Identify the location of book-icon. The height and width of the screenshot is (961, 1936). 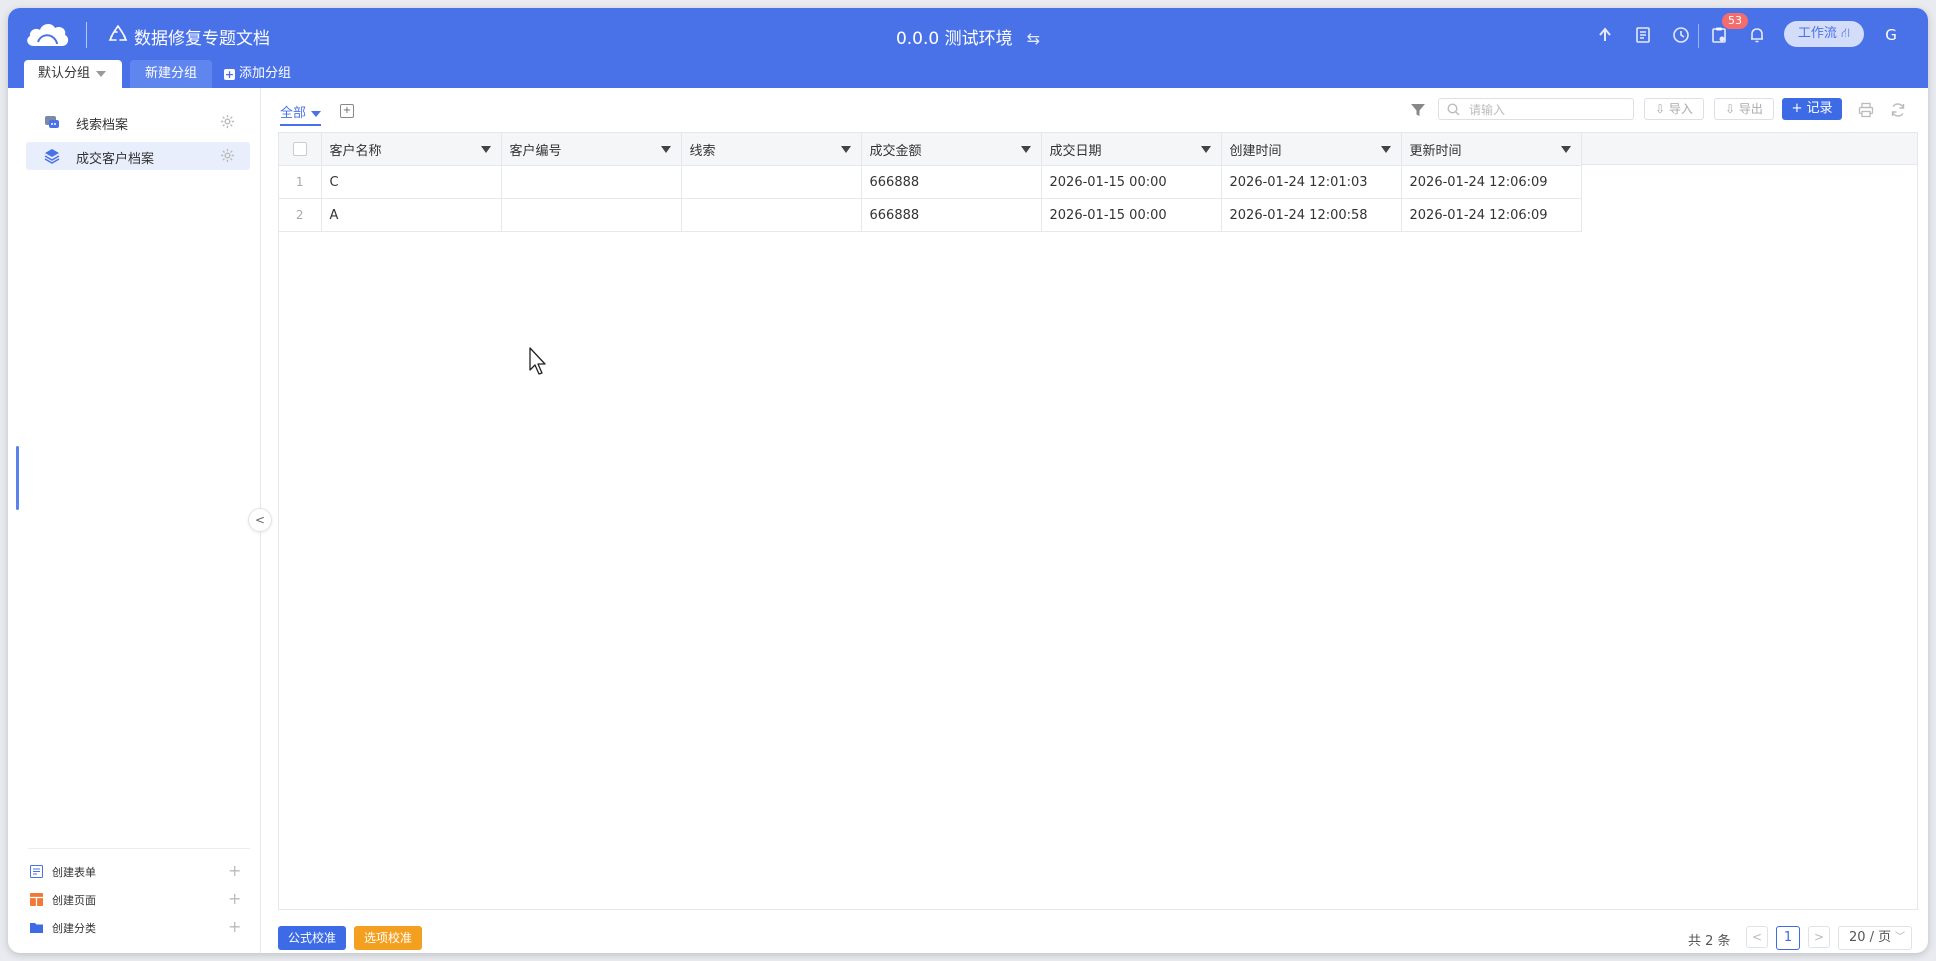
(1643, 35).